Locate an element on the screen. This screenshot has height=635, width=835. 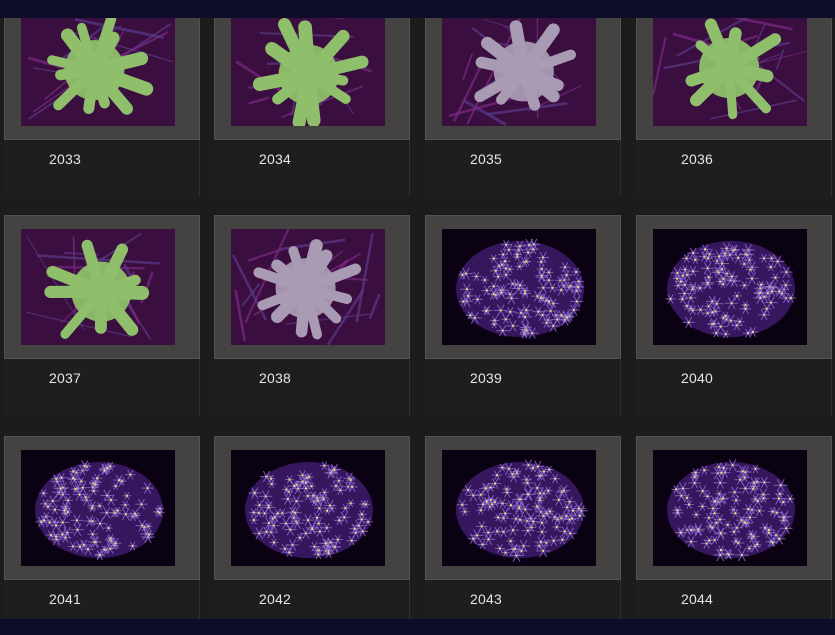
caption-bar: 2043 is located at coordinates (523, 599).